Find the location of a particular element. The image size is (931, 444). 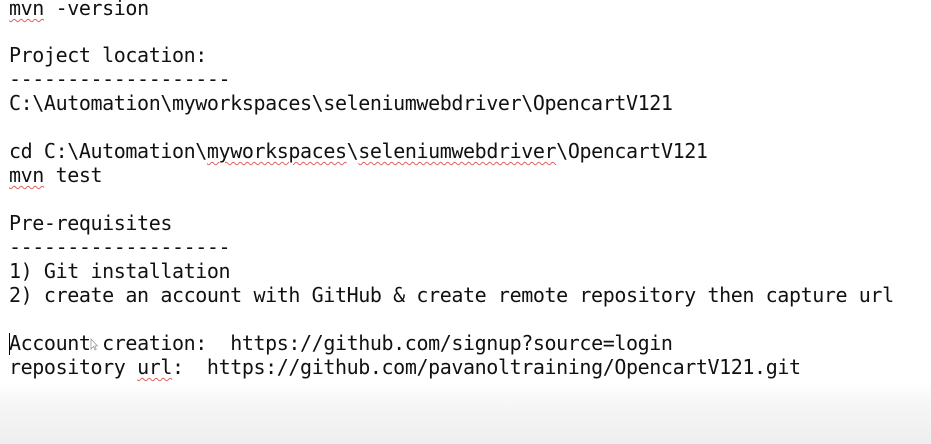

text-caret is located at coordinates (9, 344).